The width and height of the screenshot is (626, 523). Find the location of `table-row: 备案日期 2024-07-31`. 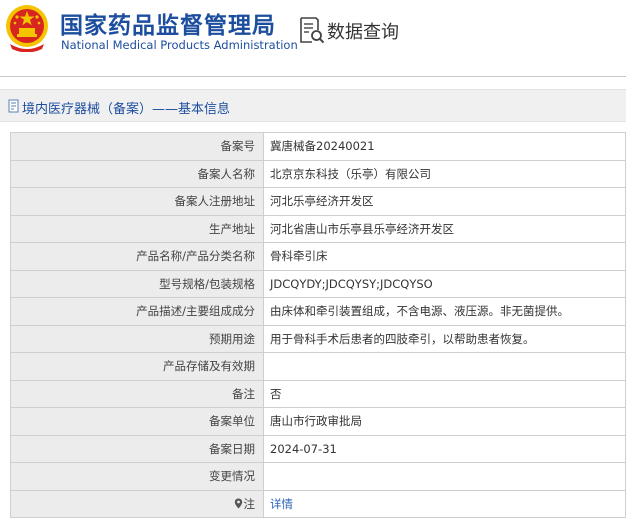

table-row: 备案日期 2024-07-31 is located at coordinates (318, 448).